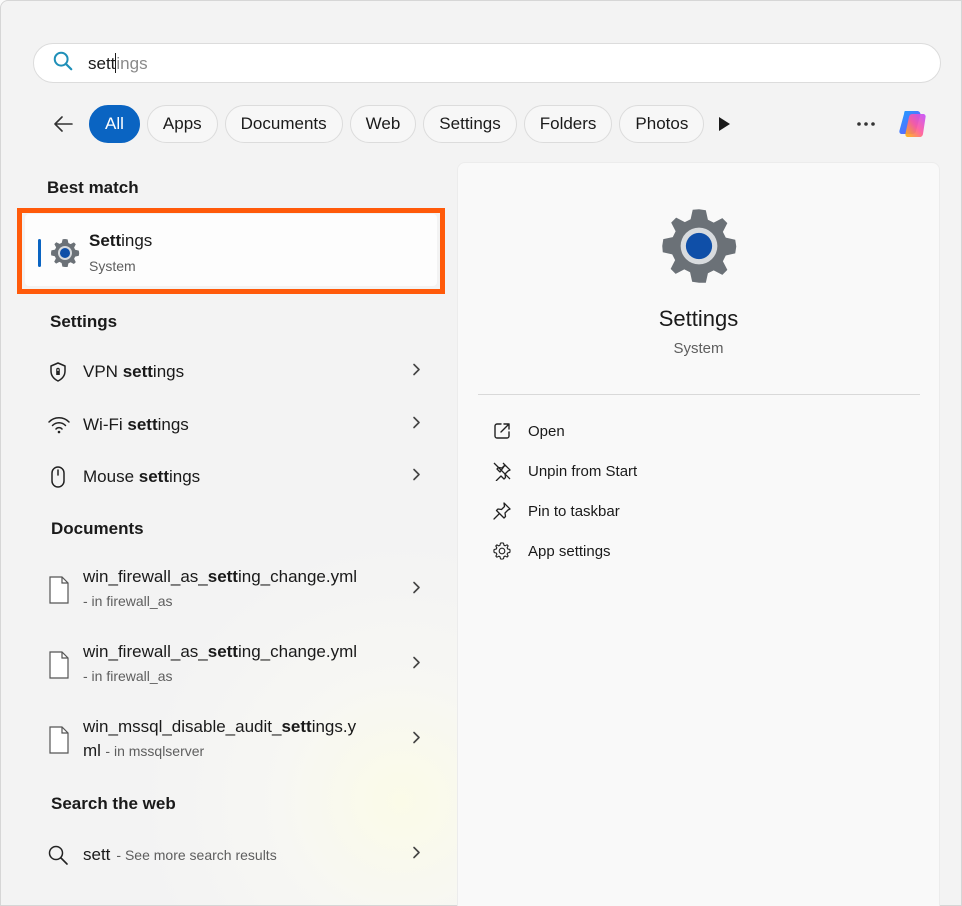 This screenshot has width=962, height=906. I want to click on search-web-heading: Search the web, so click(113, 803).